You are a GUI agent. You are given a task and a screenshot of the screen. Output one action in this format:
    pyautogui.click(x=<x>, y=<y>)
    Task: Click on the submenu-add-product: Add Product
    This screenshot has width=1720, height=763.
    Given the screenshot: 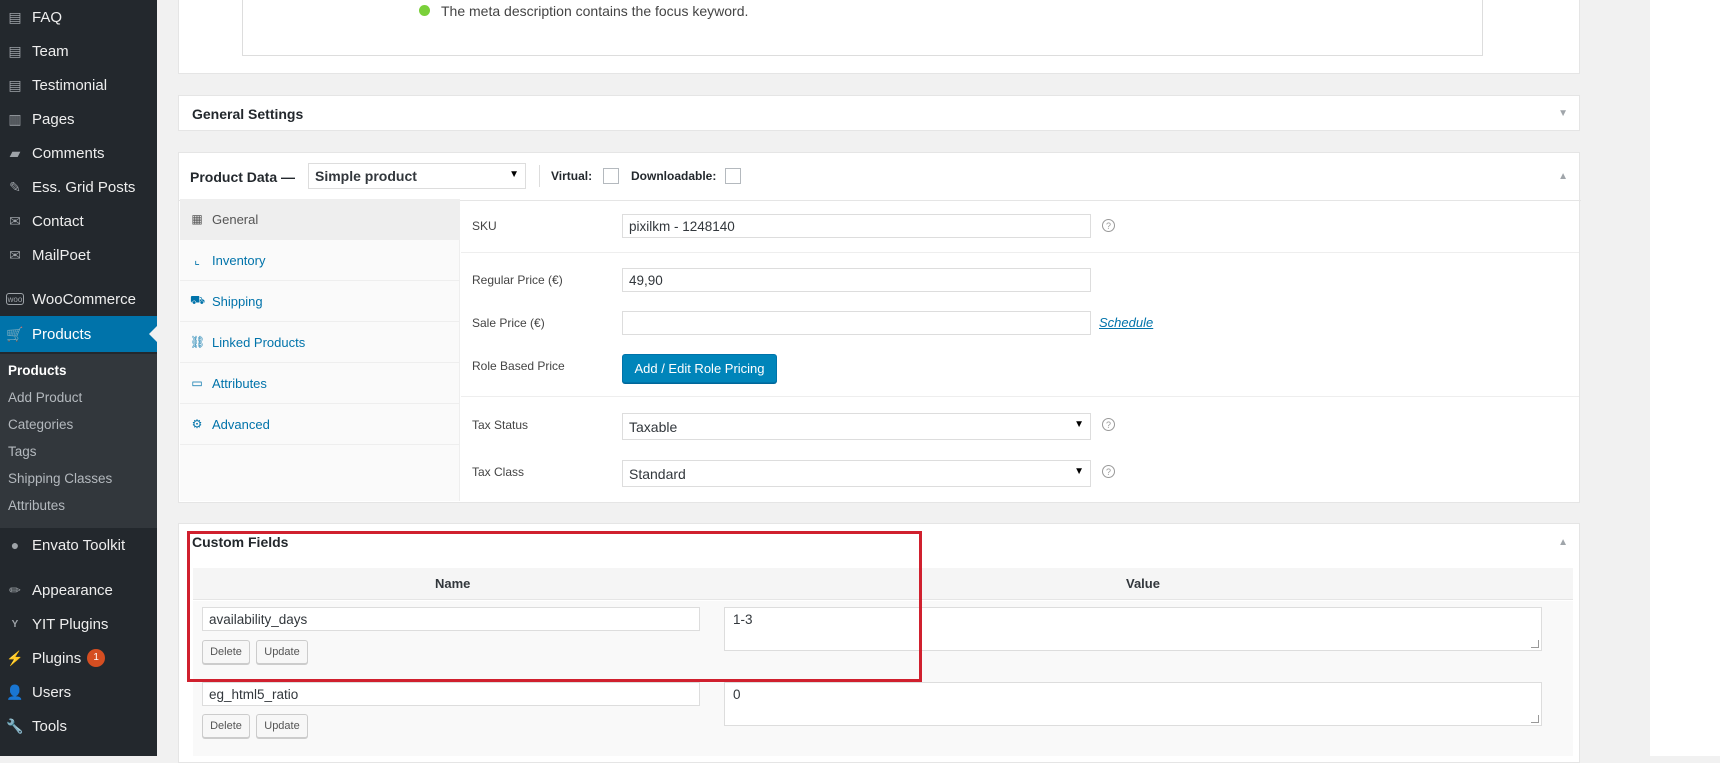 What is the action you would take?
    pyautogui.click(x=45, y=397)
    